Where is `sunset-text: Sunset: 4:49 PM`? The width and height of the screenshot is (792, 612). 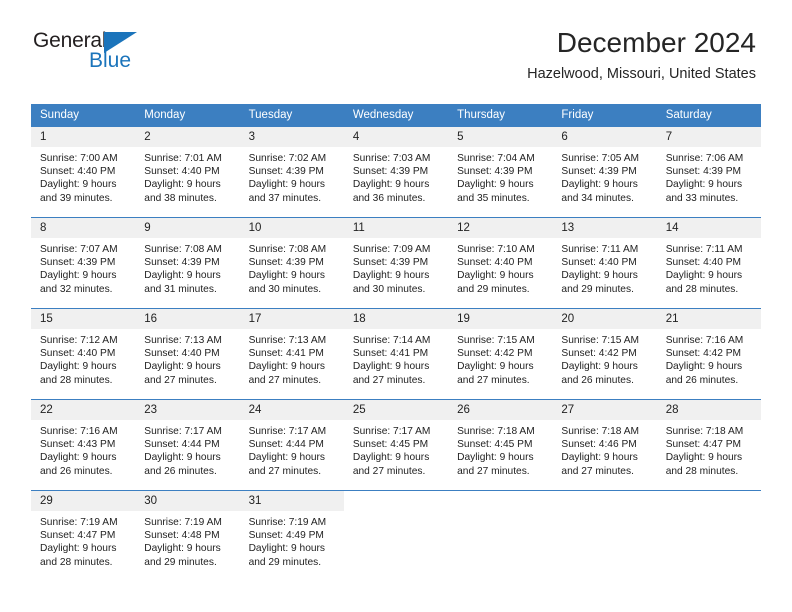
sunset-text: Sunset: 4:49 PM is located at coordinates (286, 536).